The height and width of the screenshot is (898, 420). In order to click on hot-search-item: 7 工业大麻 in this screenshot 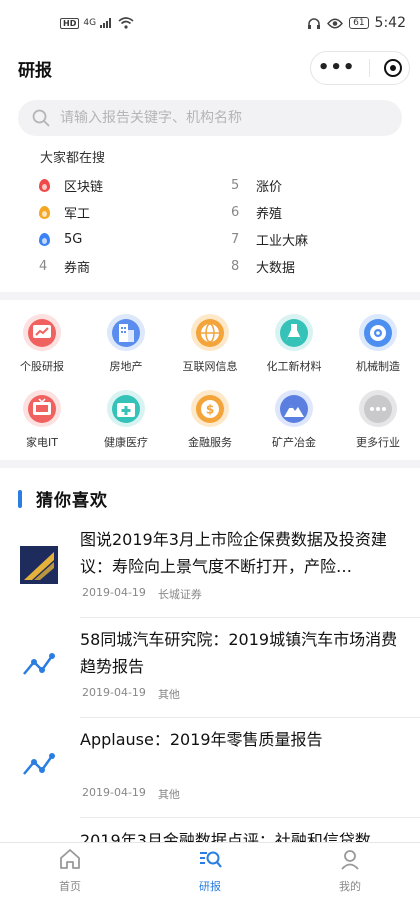, I will do `click(312, 239)`.